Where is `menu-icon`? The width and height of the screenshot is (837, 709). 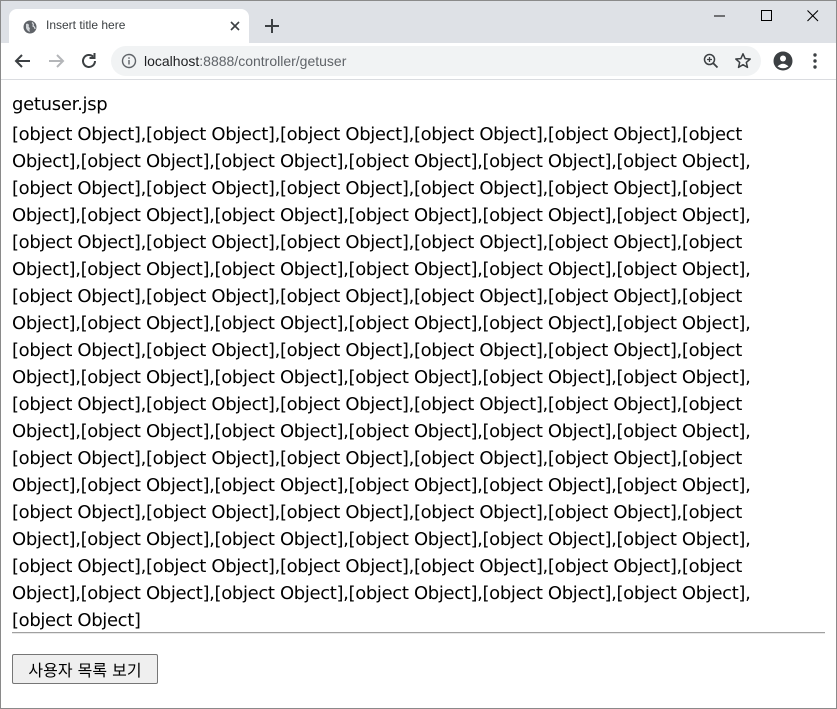
menu-icon is located at coordinates (815, 61).